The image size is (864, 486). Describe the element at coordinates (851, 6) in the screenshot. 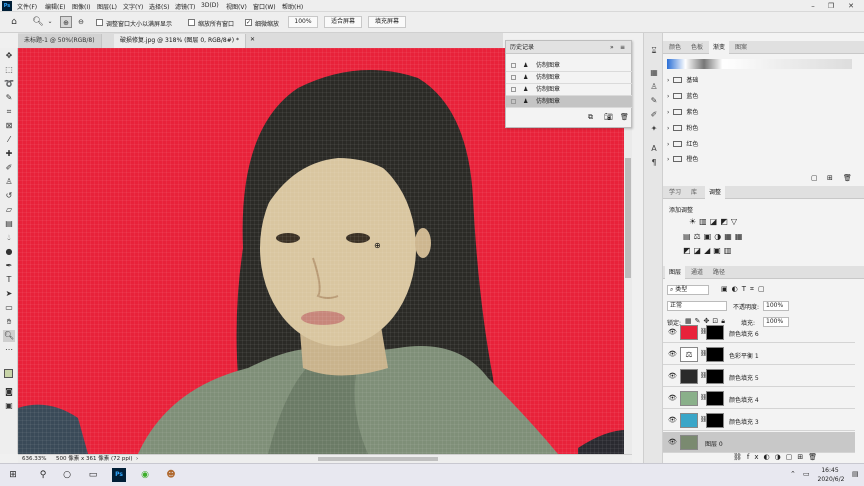

I see `close-icon: ✕` at that location.